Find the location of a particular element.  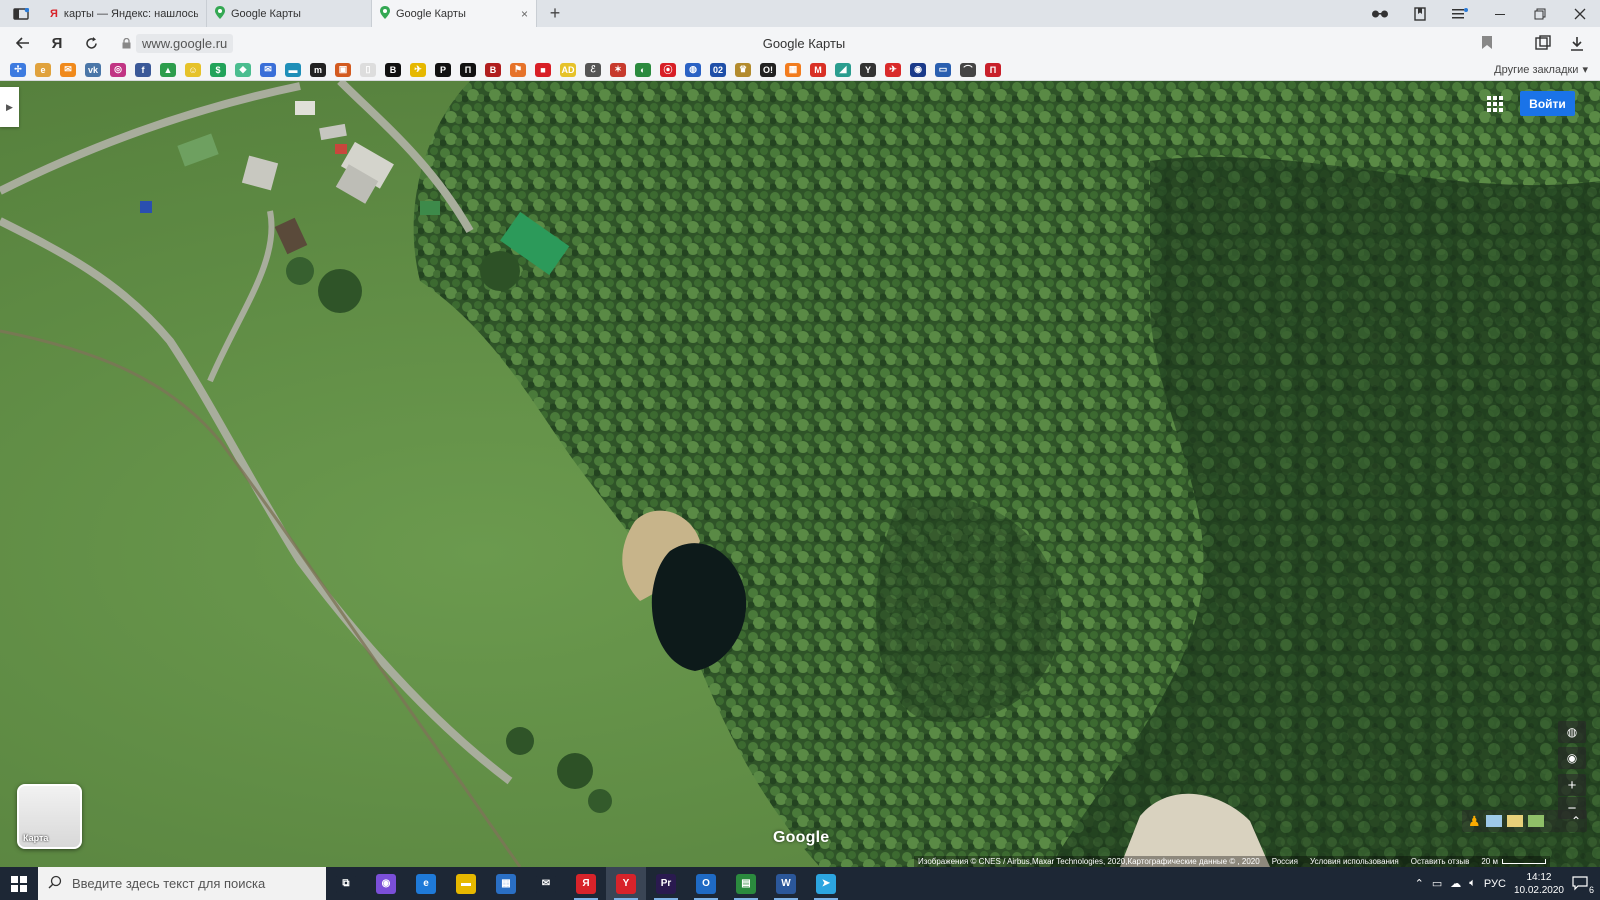

instagram-icon: ◎ is located at coordinates (118, 69).